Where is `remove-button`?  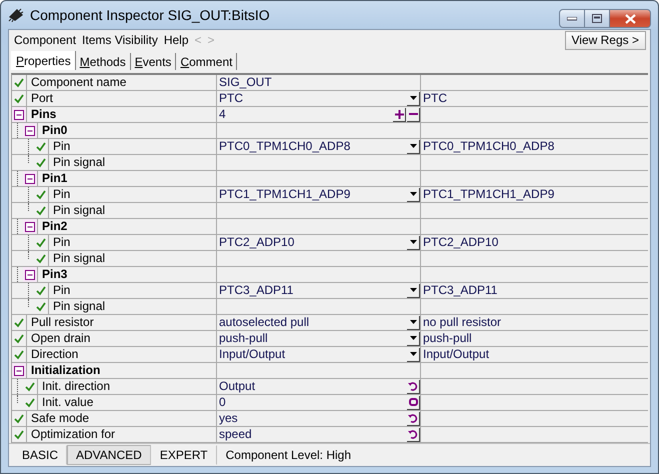
remove-button is located at coordinates (413, 115).